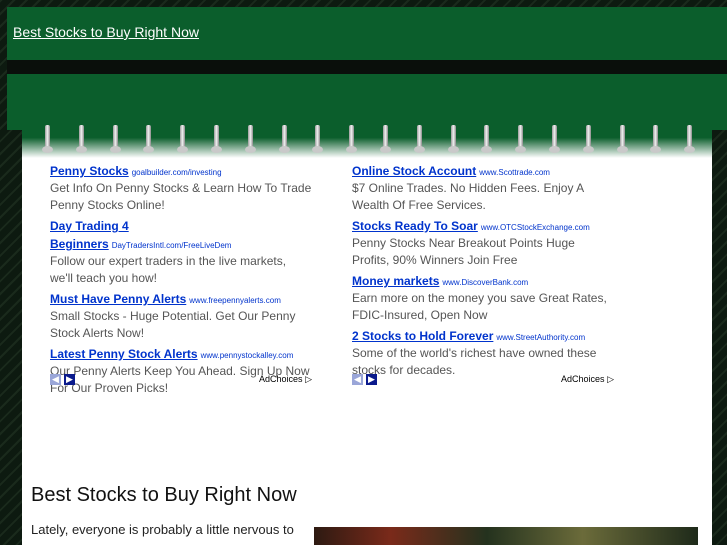 The image size is (727, 545). I want to click on decorative-band, so click(367, 102).